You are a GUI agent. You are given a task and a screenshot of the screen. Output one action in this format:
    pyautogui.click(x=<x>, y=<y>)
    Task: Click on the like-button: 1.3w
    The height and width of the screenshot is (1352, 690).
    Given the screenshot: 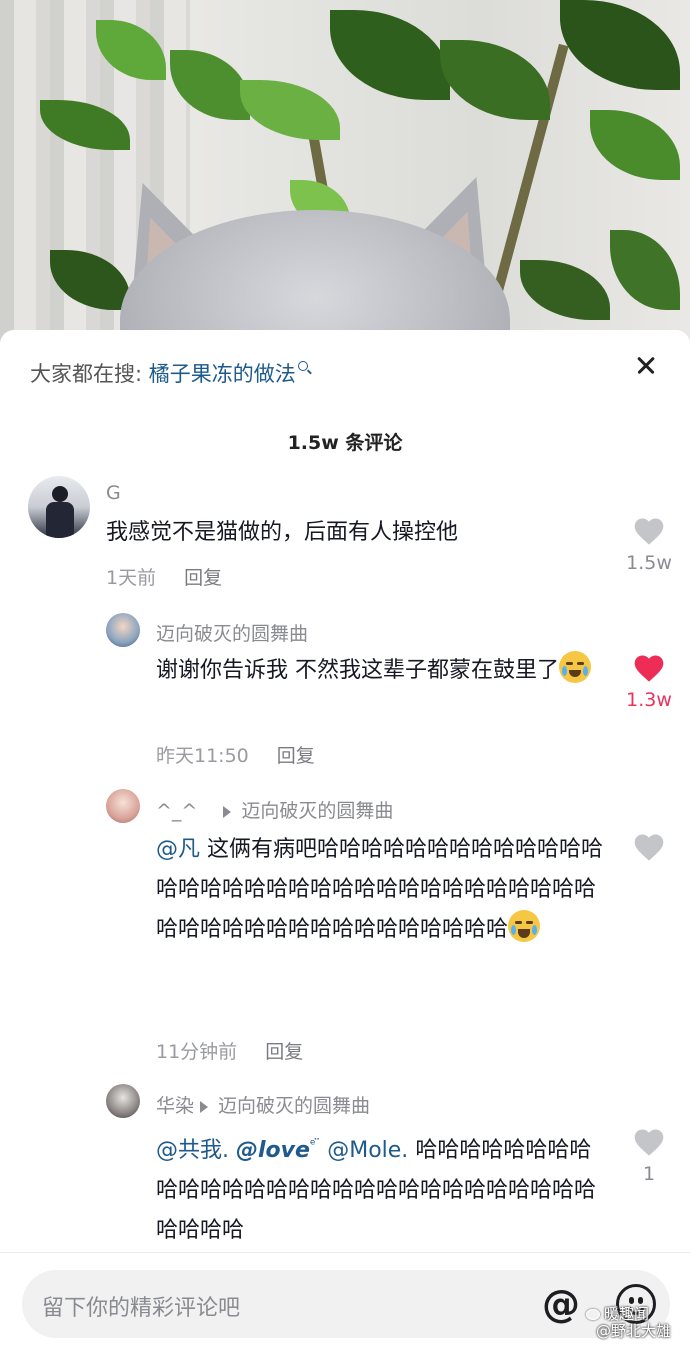 What is the action you would take?
    pyautogui.click(x=649, y=682)
    